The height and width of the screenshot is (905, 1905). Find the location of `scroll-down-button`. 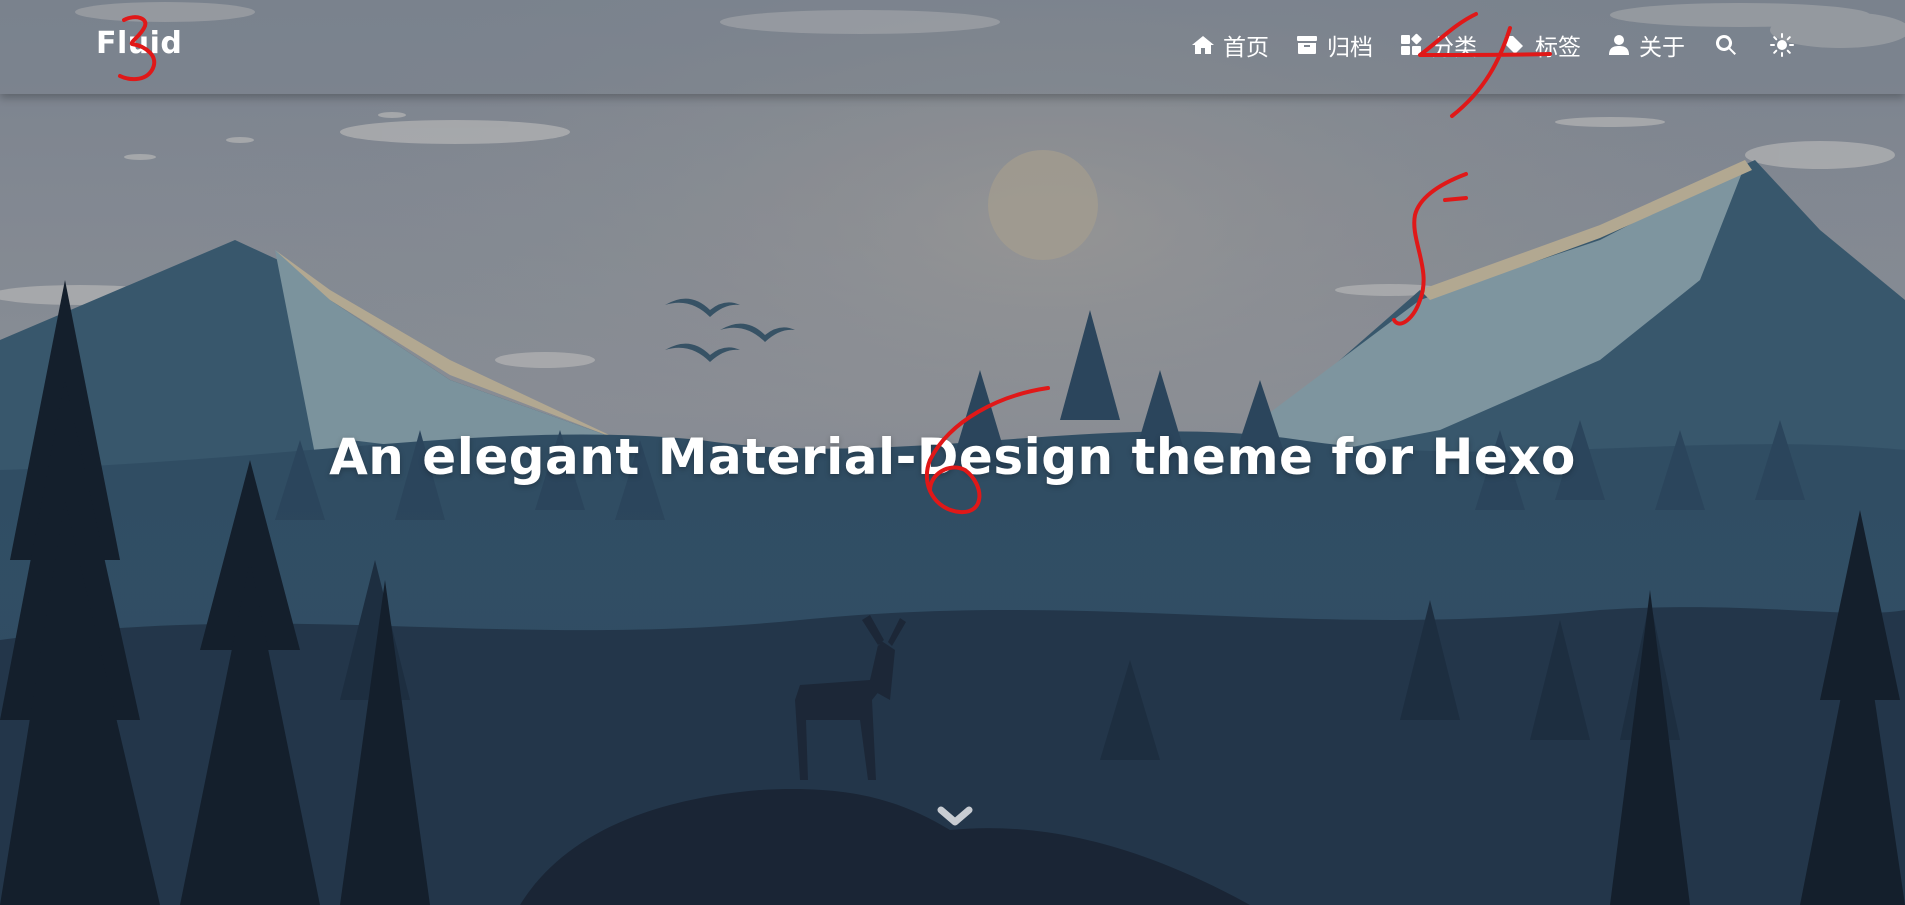

scroll-down-button is located at coordinates (955, 817).